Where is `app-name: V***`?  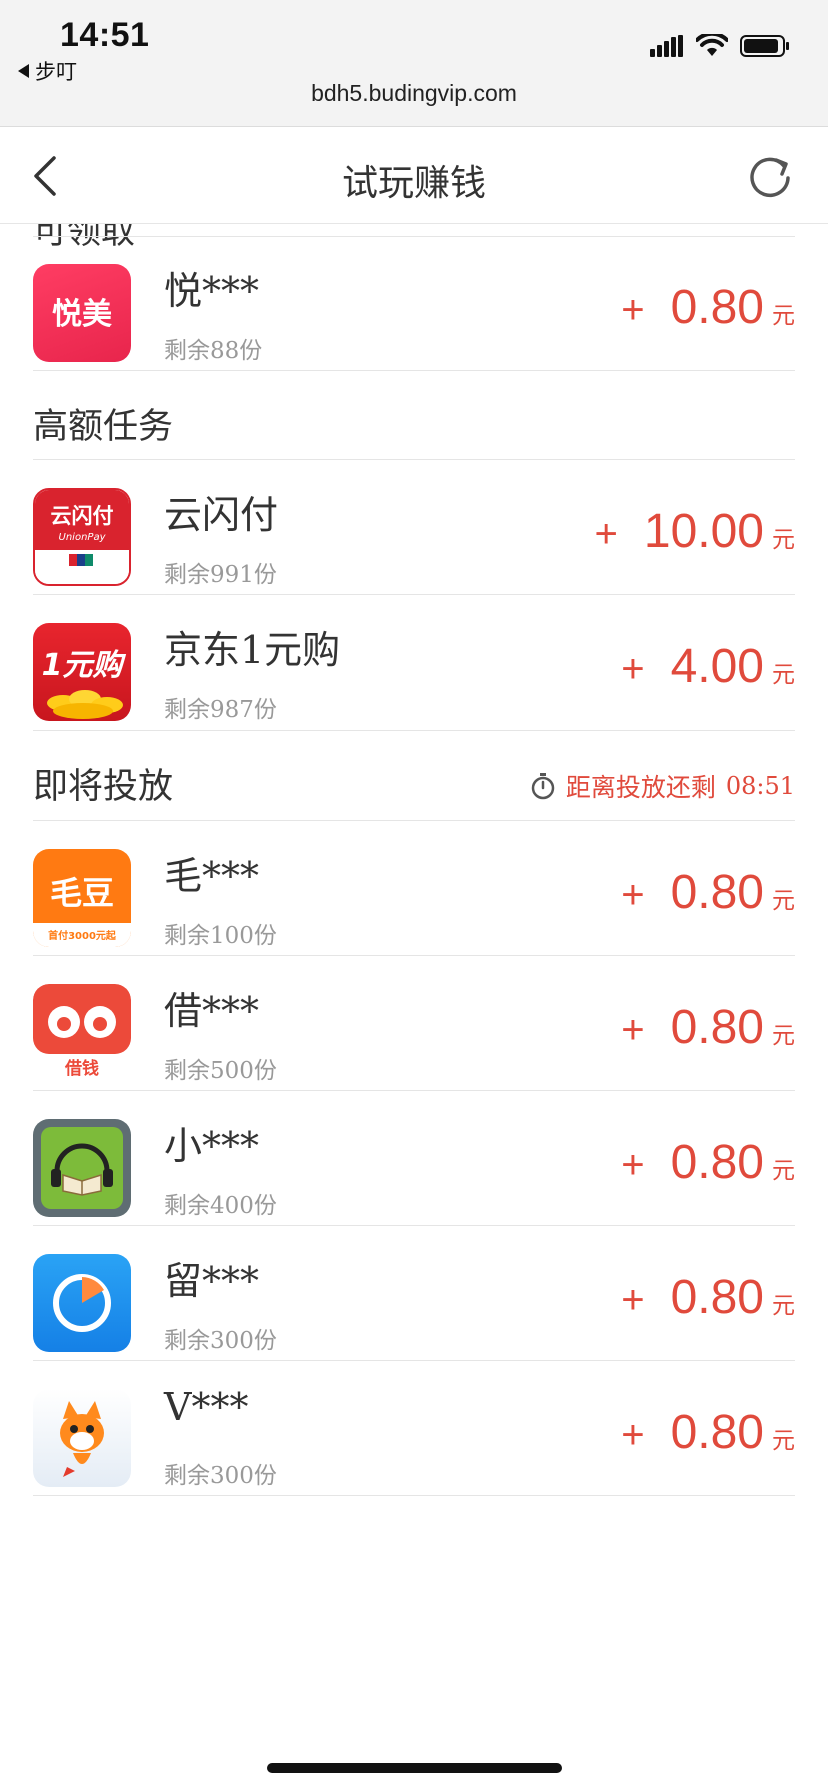 app-name: V*** is located at coordinates (206, 1407).